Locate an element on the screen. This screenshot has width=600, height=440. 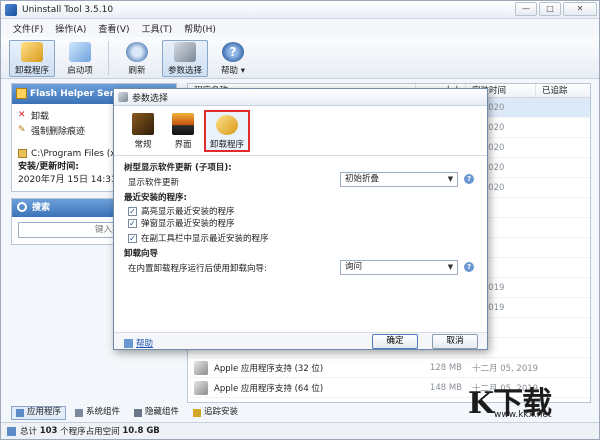
tab-tracked-label: 追踪安装 is located at coordinates (221, 412).